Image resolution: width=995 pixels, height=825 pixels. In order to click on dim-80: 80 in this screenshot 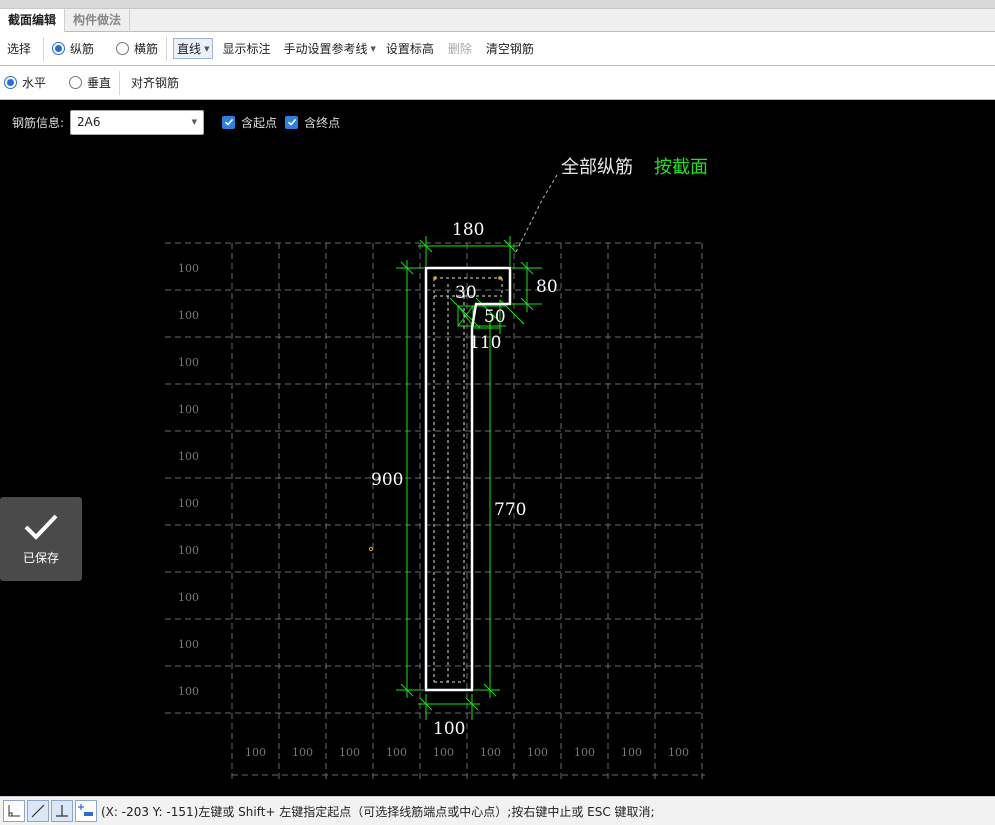, I will do `click(547, 287)`.